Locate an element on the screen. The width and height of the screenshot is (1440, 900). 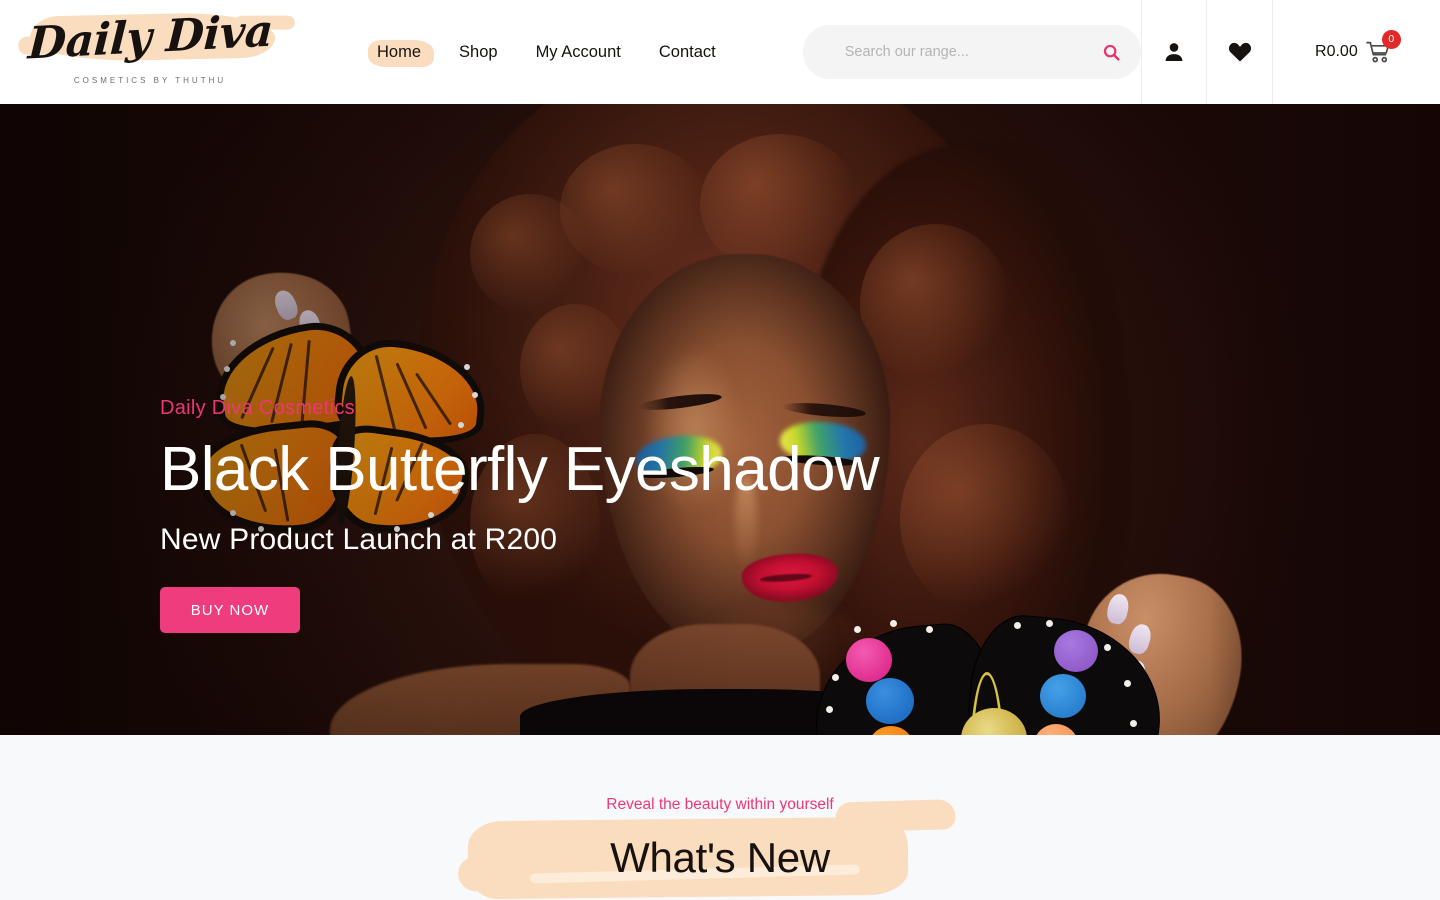
heart-icon is located at coordinates (1239, 52).